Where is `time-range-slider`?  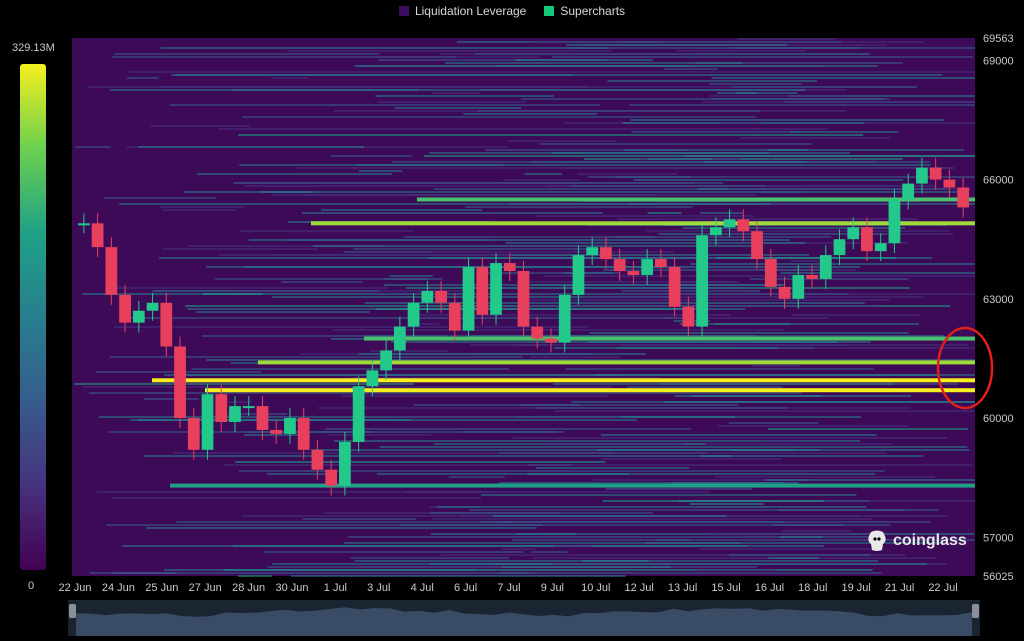 time-range-slider is located at coordinates (524, 618).